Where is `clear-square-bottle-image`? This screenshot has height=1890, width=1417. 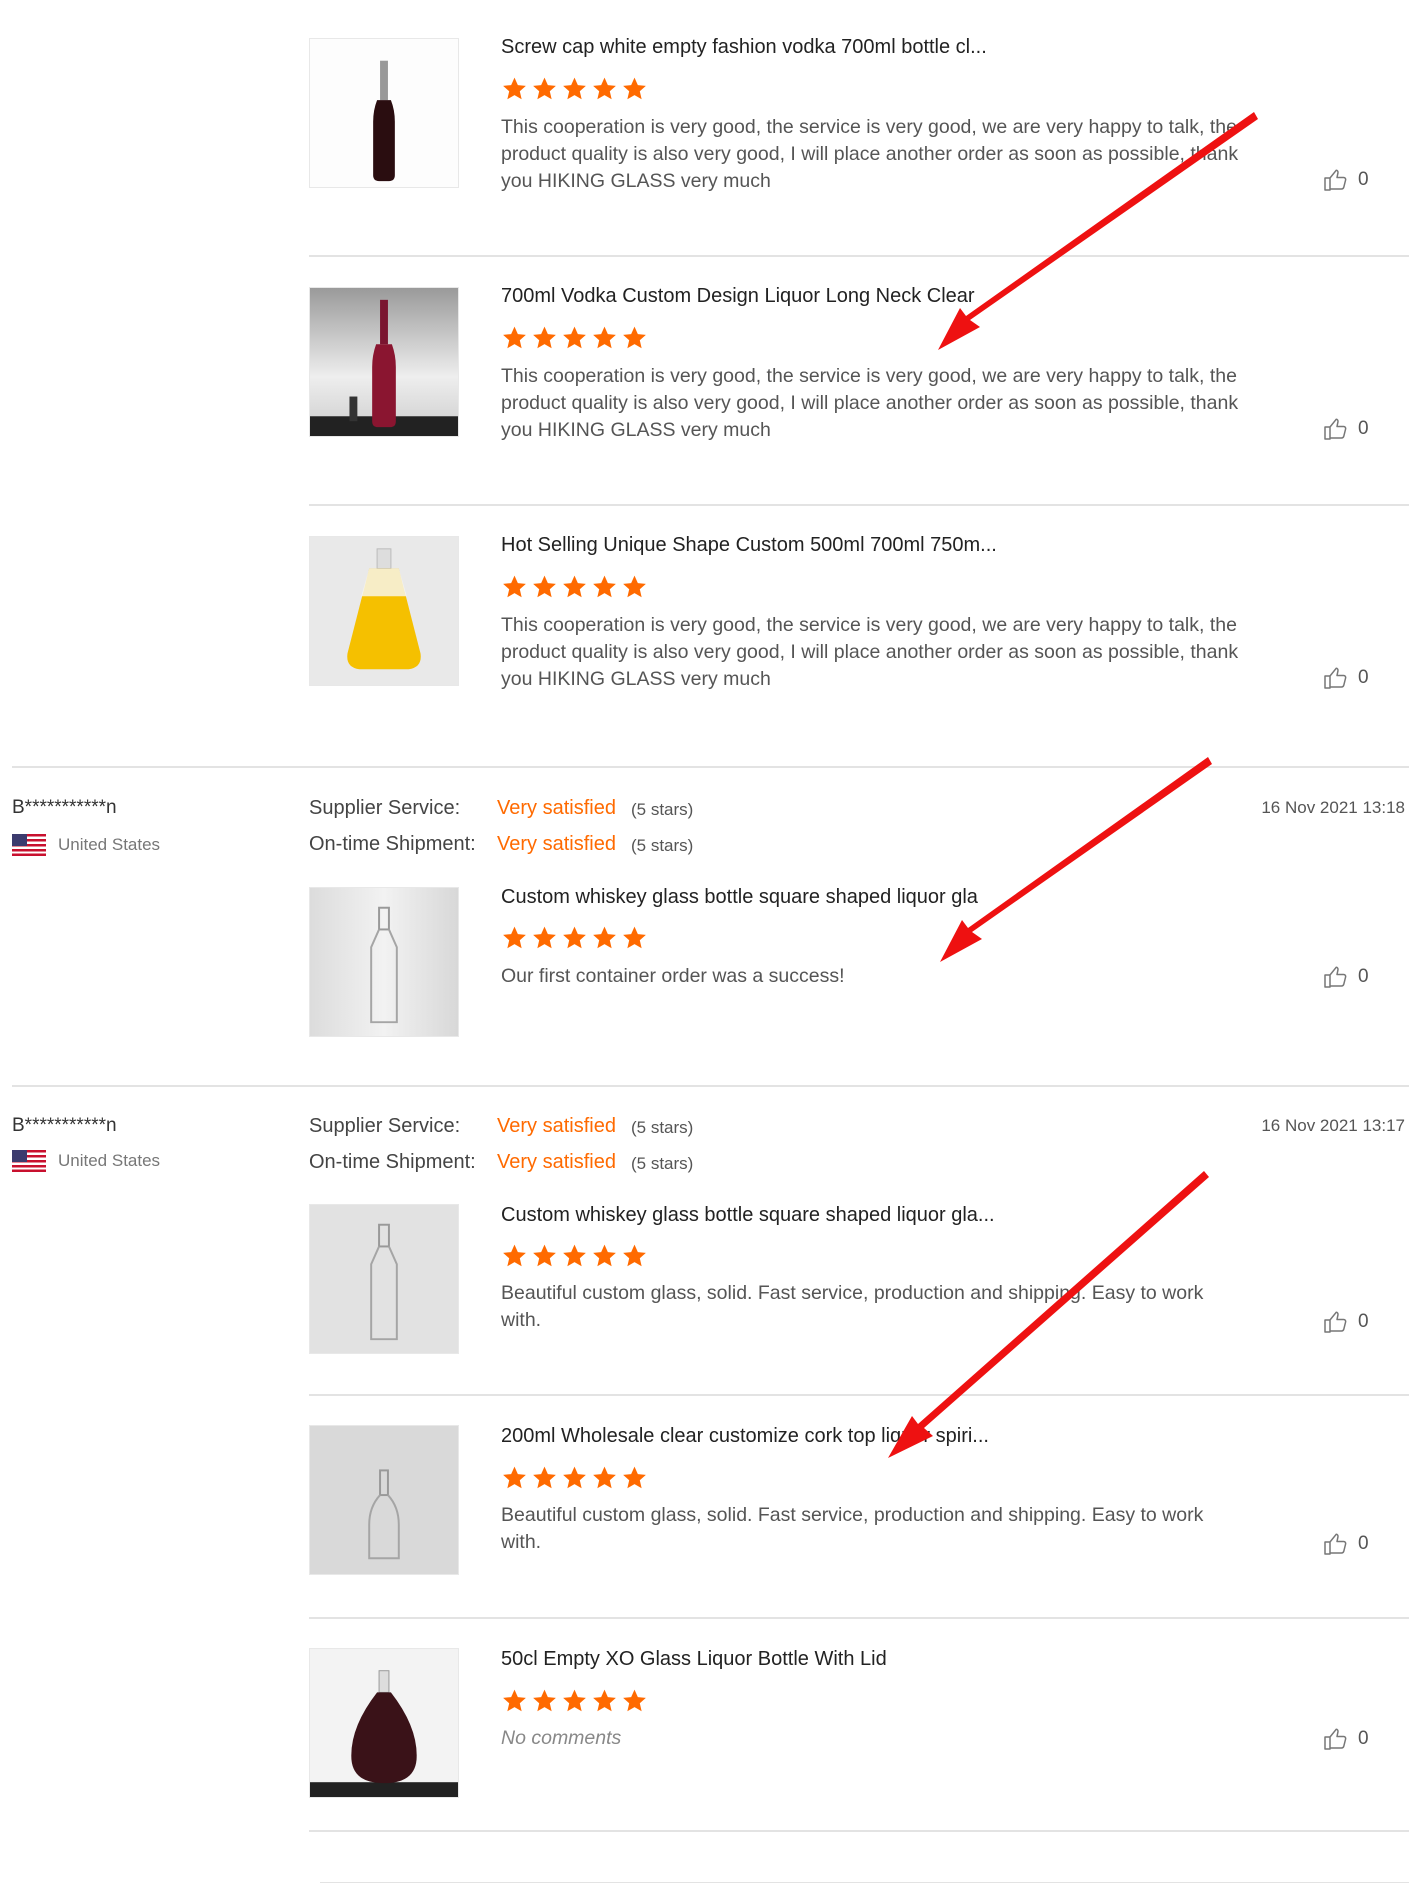
clear-square-bottle-image is located at coordinates (384, 962).